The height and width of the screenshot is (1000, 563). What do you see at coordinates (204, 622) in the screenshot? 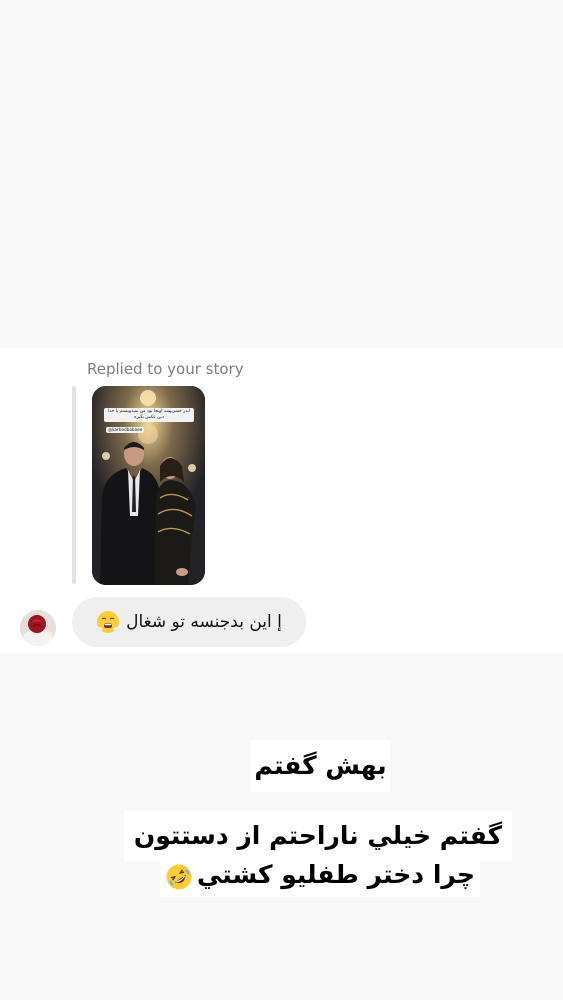
I see `message-text: إ اين بدجنسه تو شغال` at bounding box center [204, 622].